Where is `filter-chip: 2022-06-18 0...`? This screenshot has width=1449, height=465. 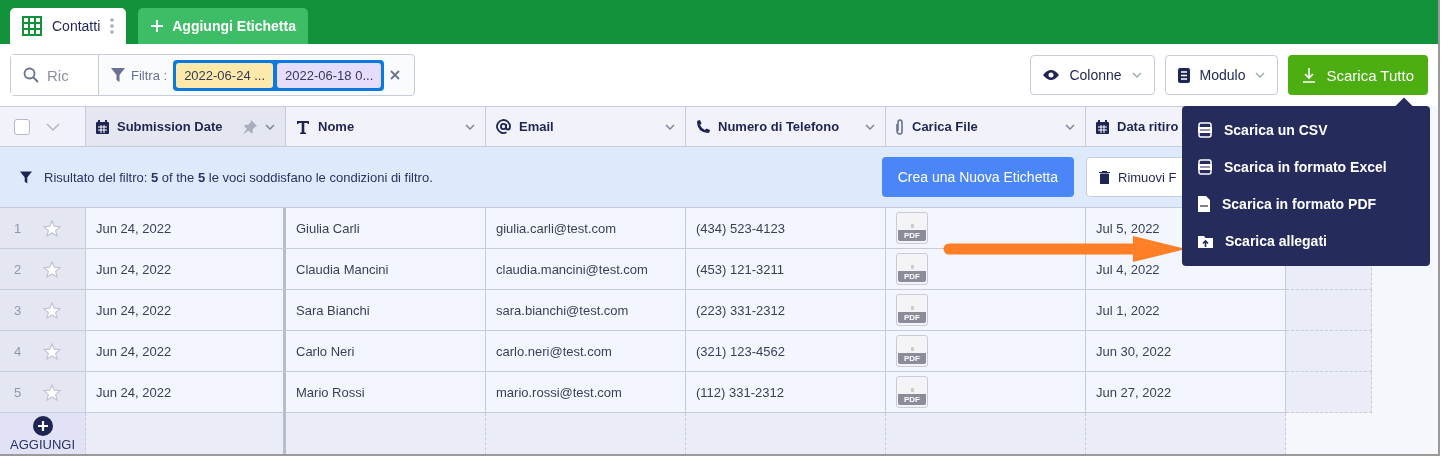
filter-chip: 2022-06-18 0... is located at coordinates (329, 75).